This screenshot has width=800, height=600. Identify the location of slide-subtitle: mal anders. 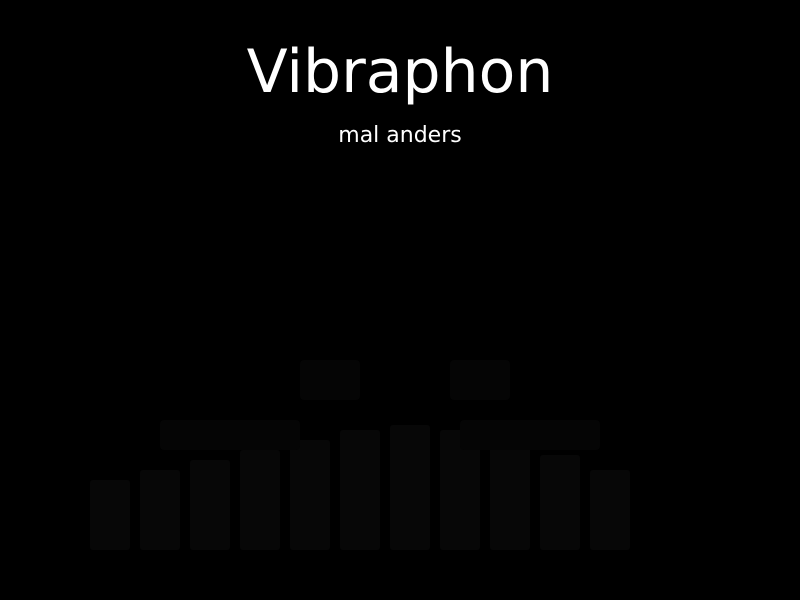
(400, 135).